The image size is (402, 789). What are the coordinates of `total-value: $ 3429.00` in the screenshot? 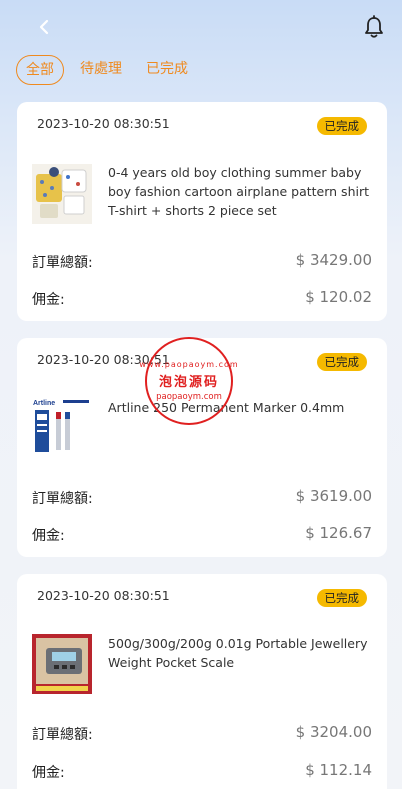 It's located at (333, 260).